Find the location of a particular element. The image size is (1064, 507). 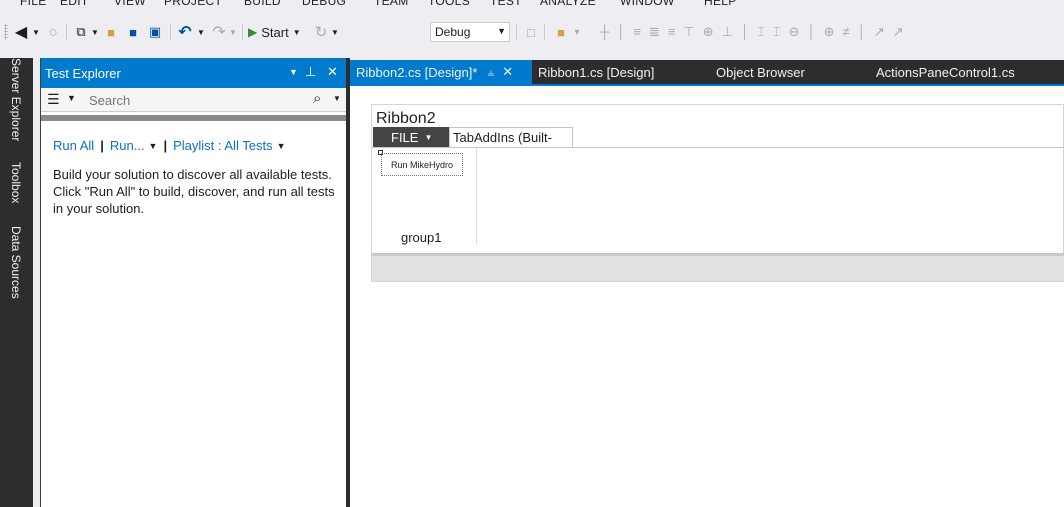

test-explorer-titlebar: Test Explorer ▼ ⊥ ✕ is located at coordinates (194, 73).